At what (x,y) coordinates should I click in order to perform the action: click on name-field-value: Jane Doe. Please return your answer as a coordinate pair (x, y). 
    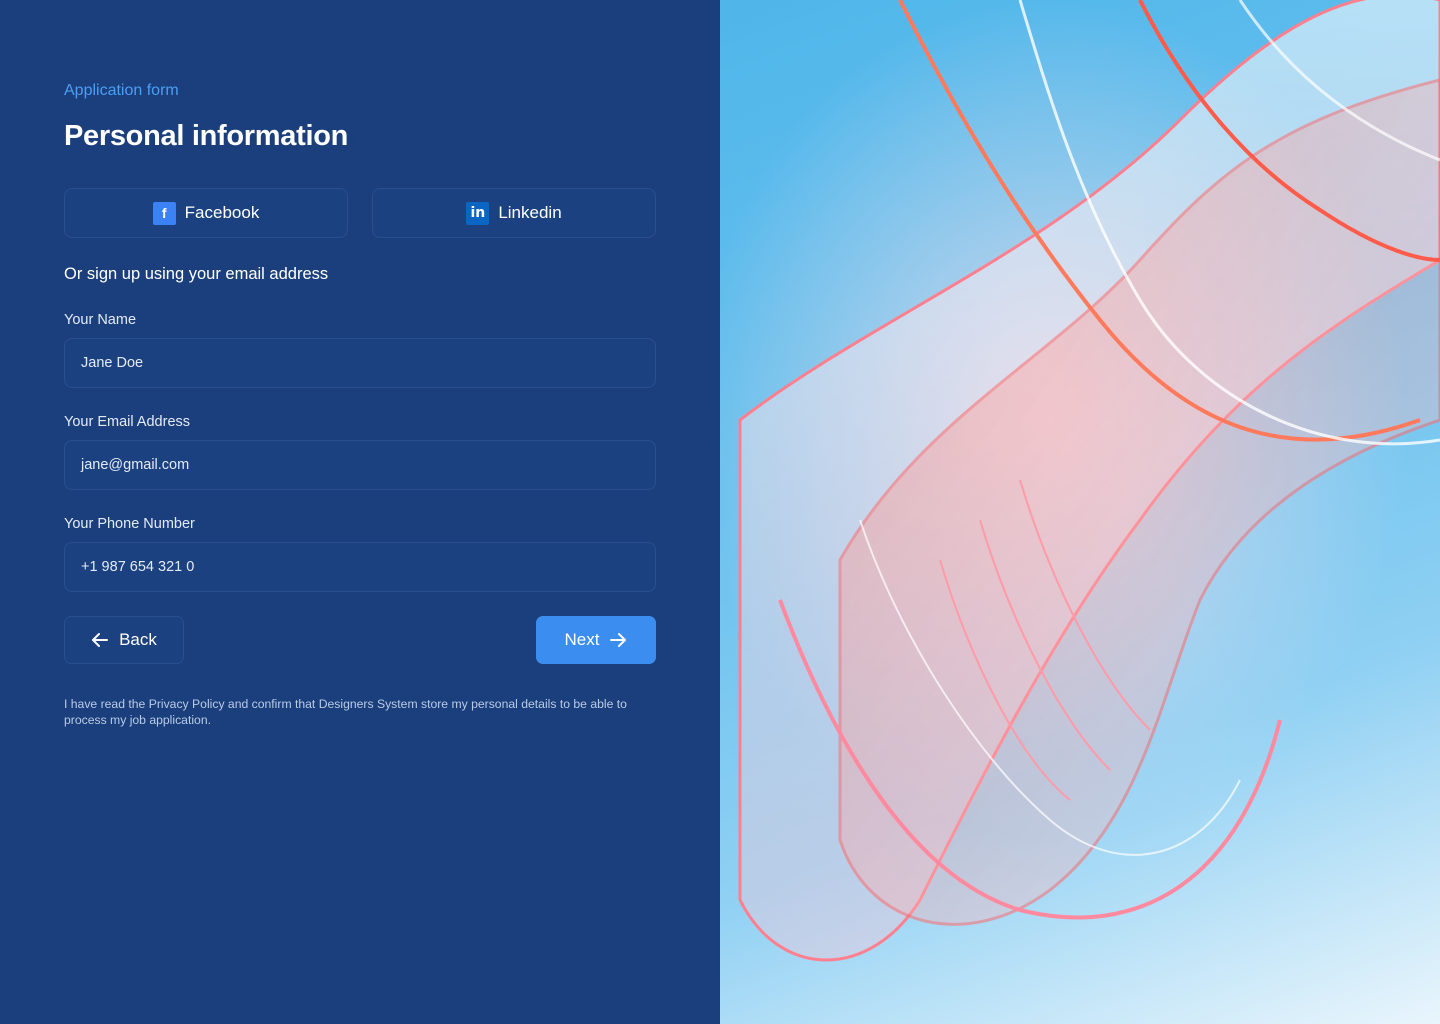
    Looking at the image, I should click on (112, 363).